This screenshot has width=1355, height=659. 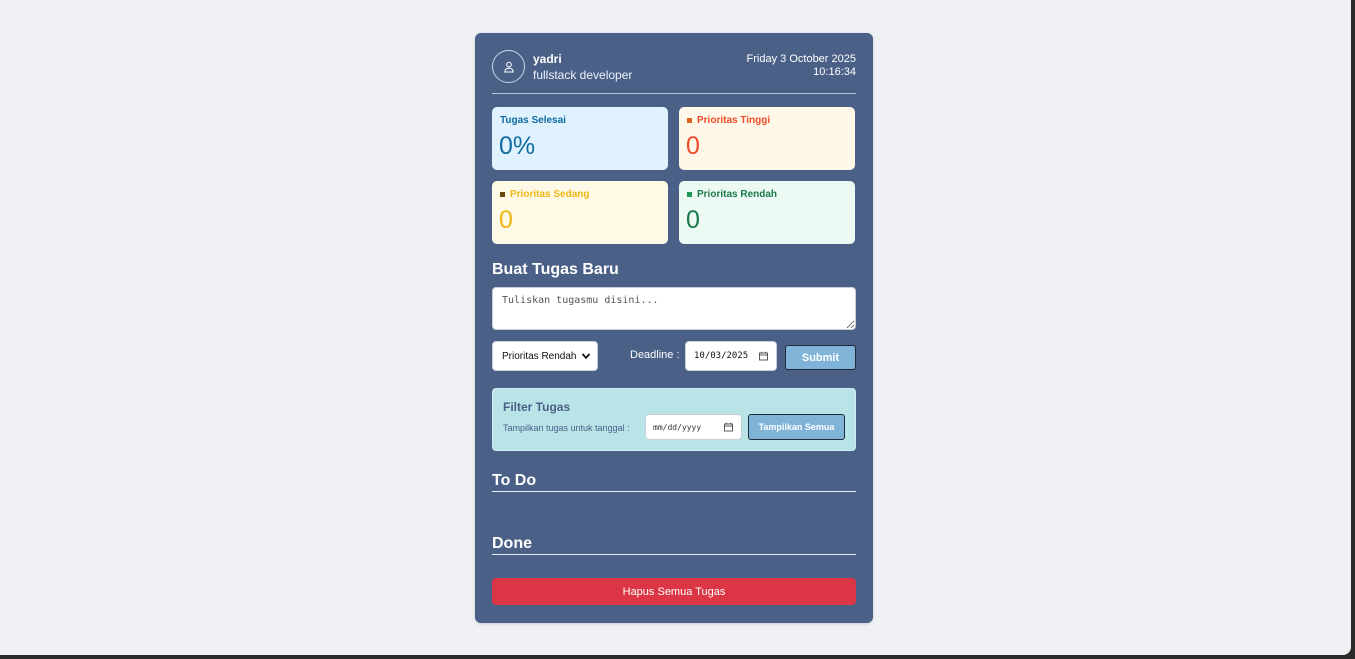 What do you see at coordinates (547, 59) in the screenshot?
I see `user-name: yadri` at bounding box center [547, 59].